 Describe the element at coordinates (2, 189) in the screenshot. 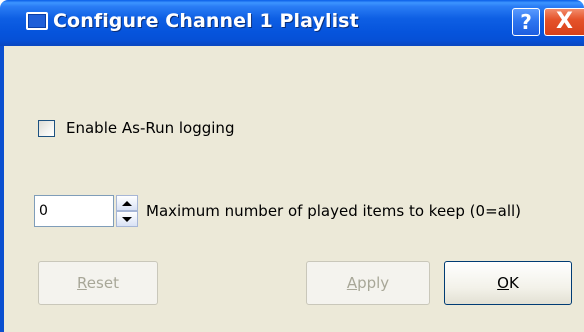

I see `window-border` at that location.